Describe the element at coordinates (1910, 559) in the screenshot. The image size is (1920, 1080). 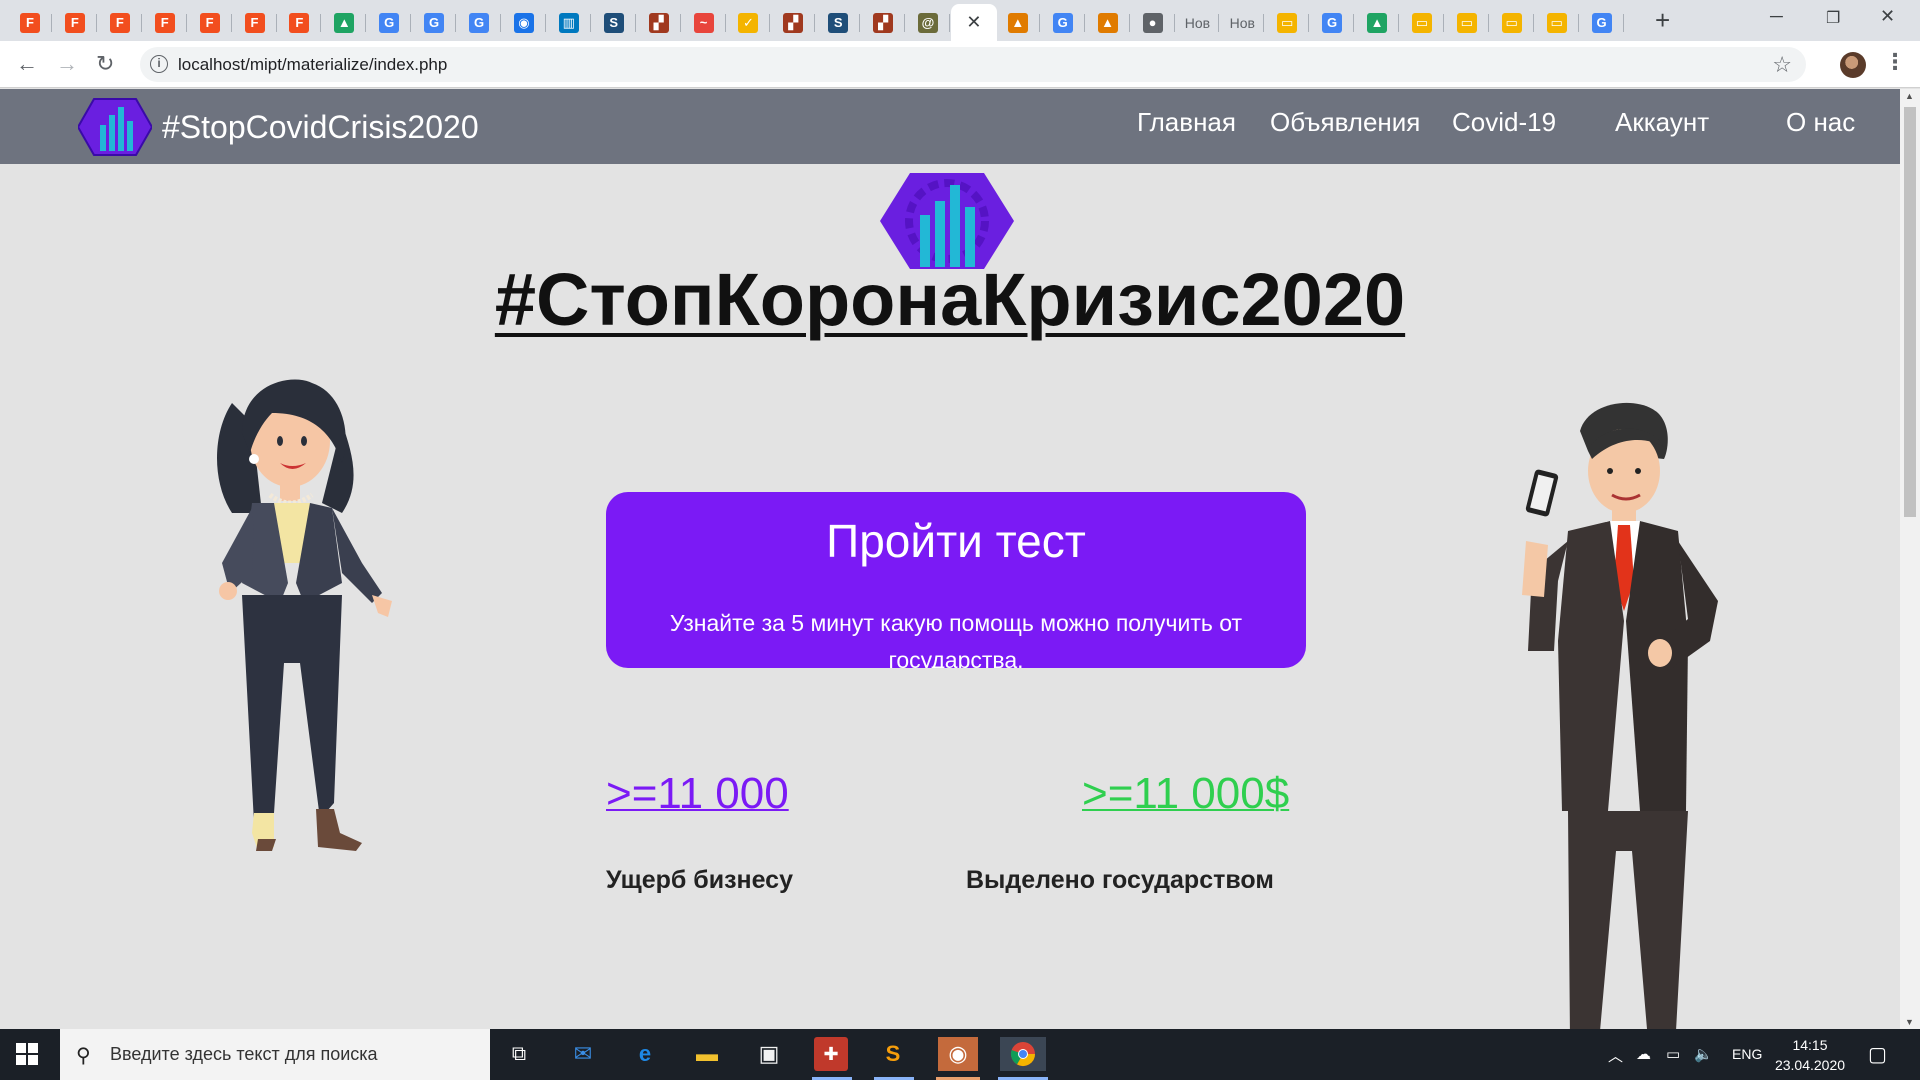
I see `page-scrollbar: ▲ ▼` at that location.